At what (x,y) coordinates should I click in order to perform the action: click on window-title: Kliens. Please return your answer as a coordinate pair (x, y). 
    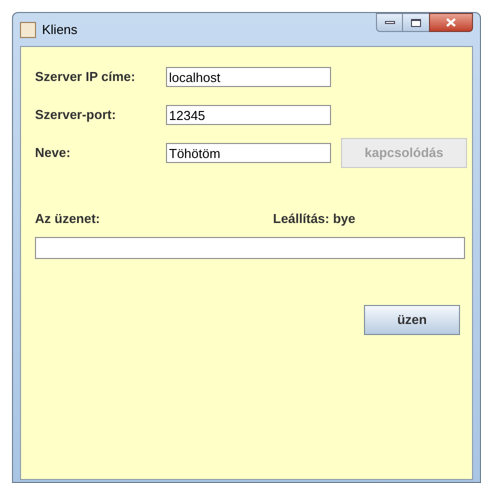
    Looking at the image, I should click on (60, 29).